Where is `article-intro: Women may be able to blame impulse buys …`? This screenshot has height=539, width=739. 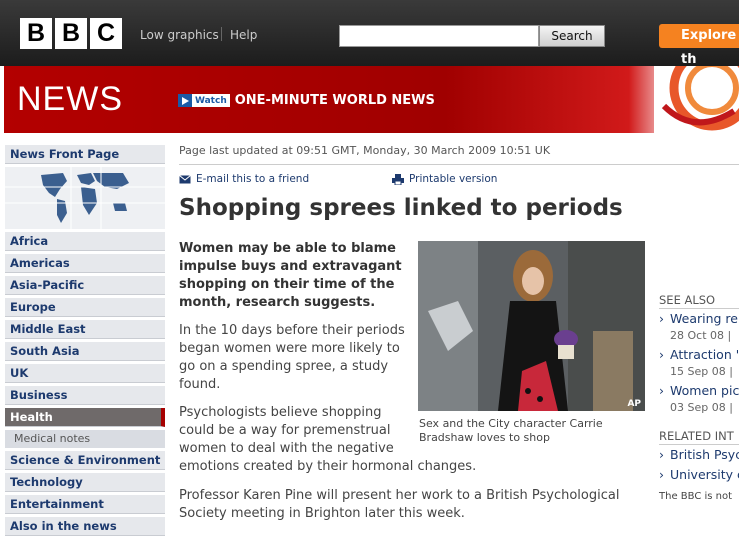 article-intro: Women may be able to blame impulse buys … is located at coordinates (290, 275).